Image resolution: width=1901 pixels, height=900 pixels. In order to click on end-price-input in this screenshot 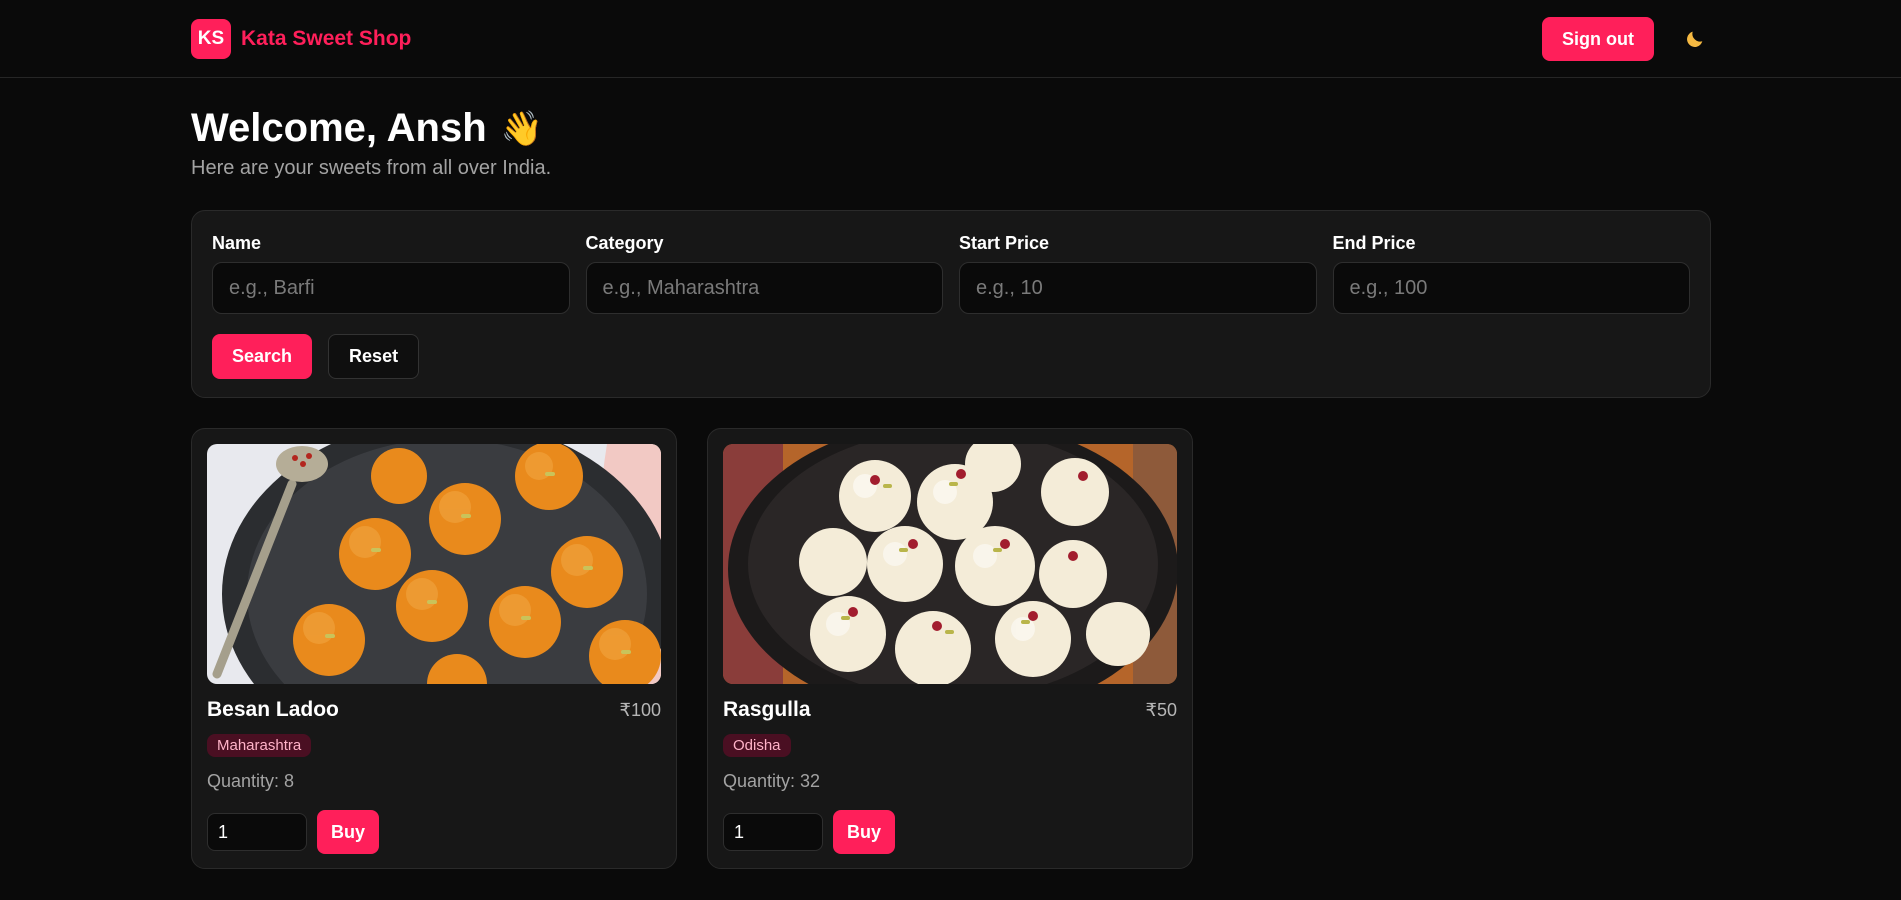, I will do `click(1511, 288)`.